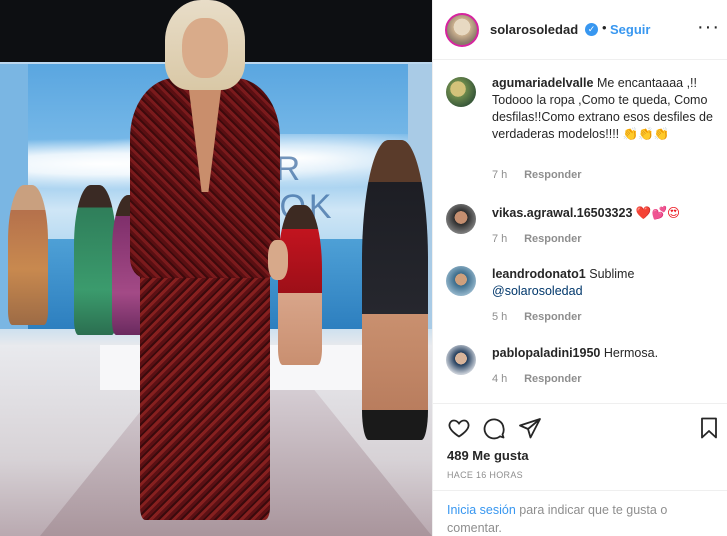  What do you see at coordinates (500, 379) in the screenshot?
I see `comment-time: 4 h` at bounding box center [500, 379].